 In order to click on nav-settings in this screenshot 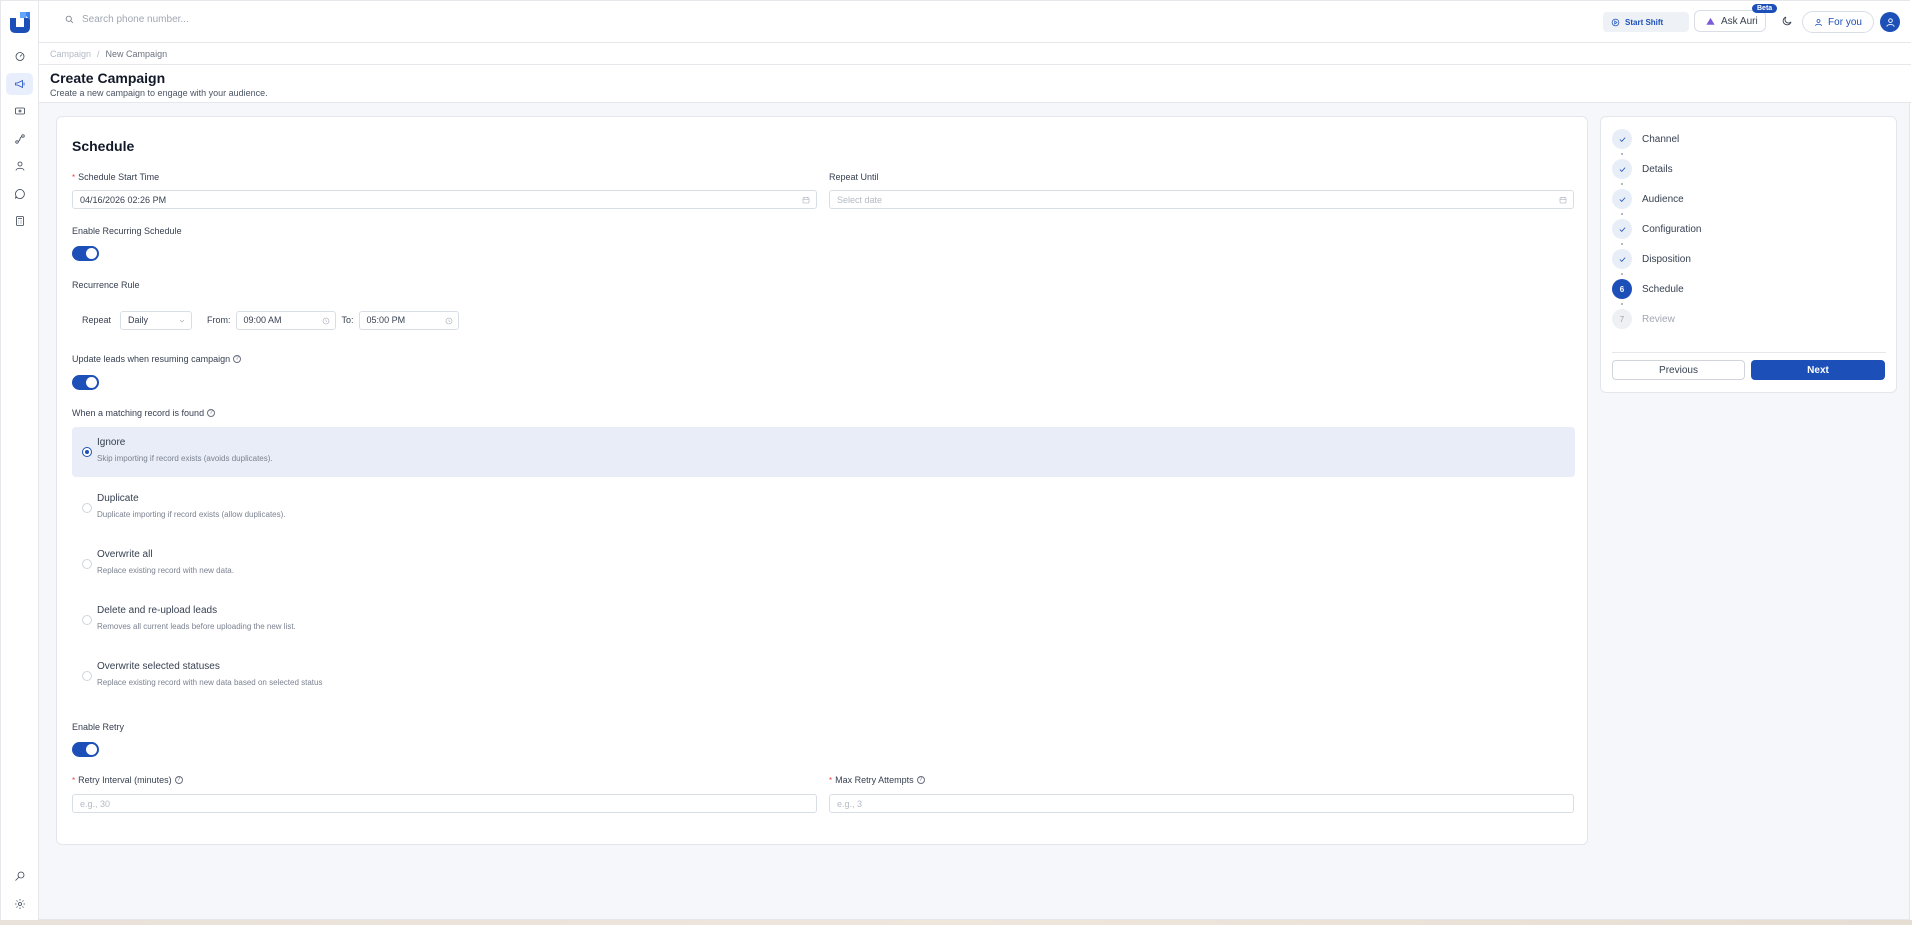, I will do `click(19, 904)`.